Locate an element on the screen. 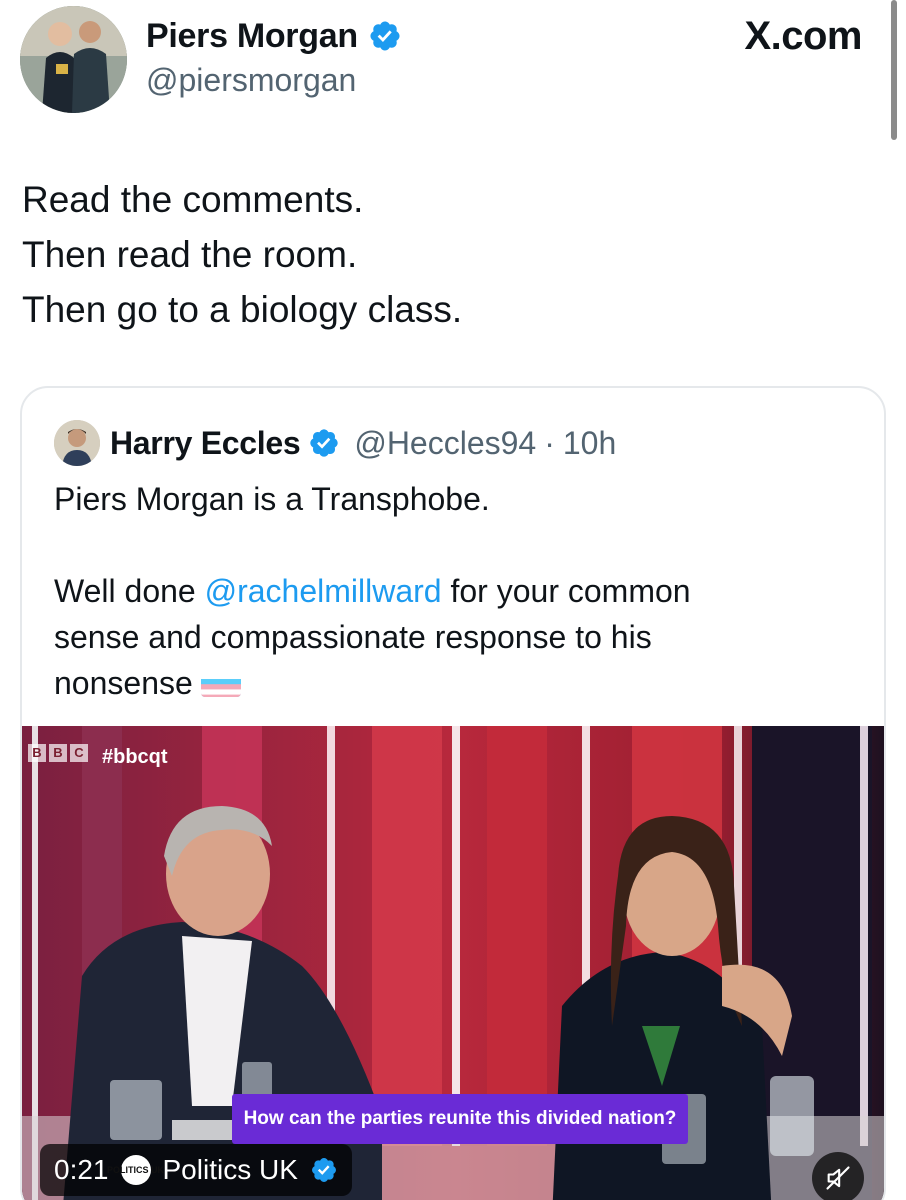  quoted-text-fragment: Well done is located at coordinates (129, 591).